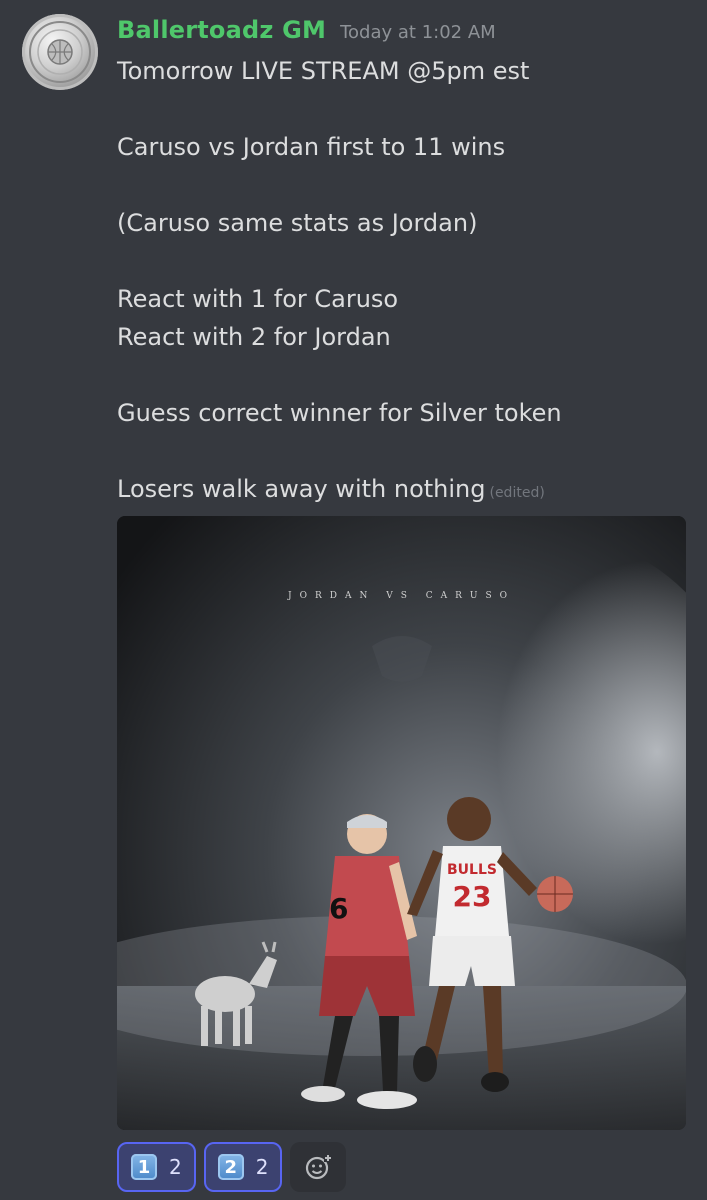 The width and height of the screenshot is (707, 1200). What do you see at coordinates (338, 908) in the screenshot?
I see `svg-text: 6` at bounding box center [338, 908].